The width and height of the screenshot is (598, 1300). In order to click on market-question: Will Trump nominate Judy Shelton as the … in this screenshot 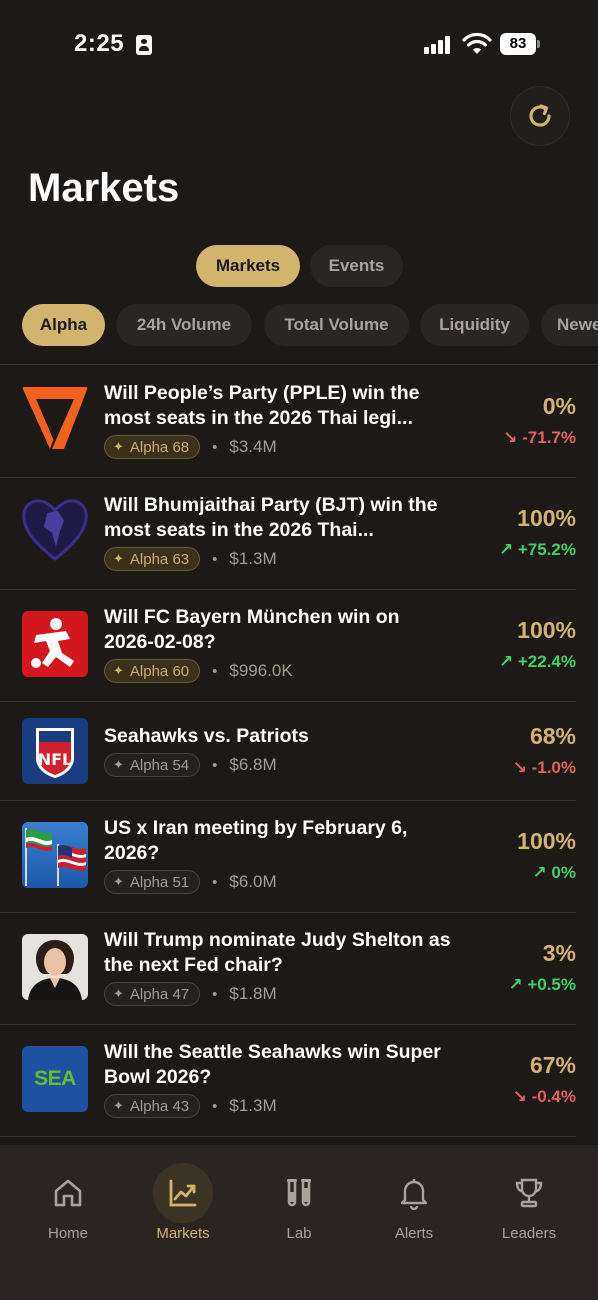, I will do `click(277, 952)`.